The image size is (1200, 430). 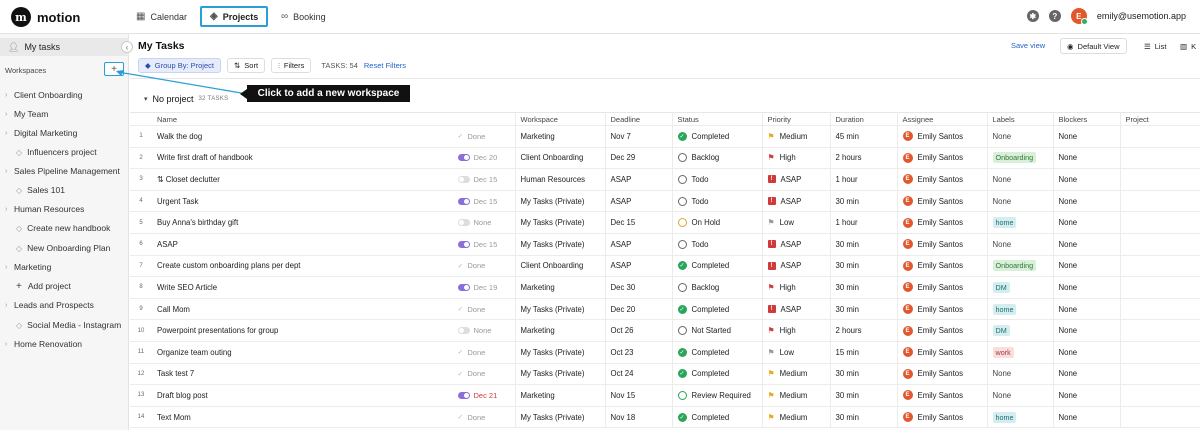 I want to click on avatar: E, so click(x=1079, y=16).